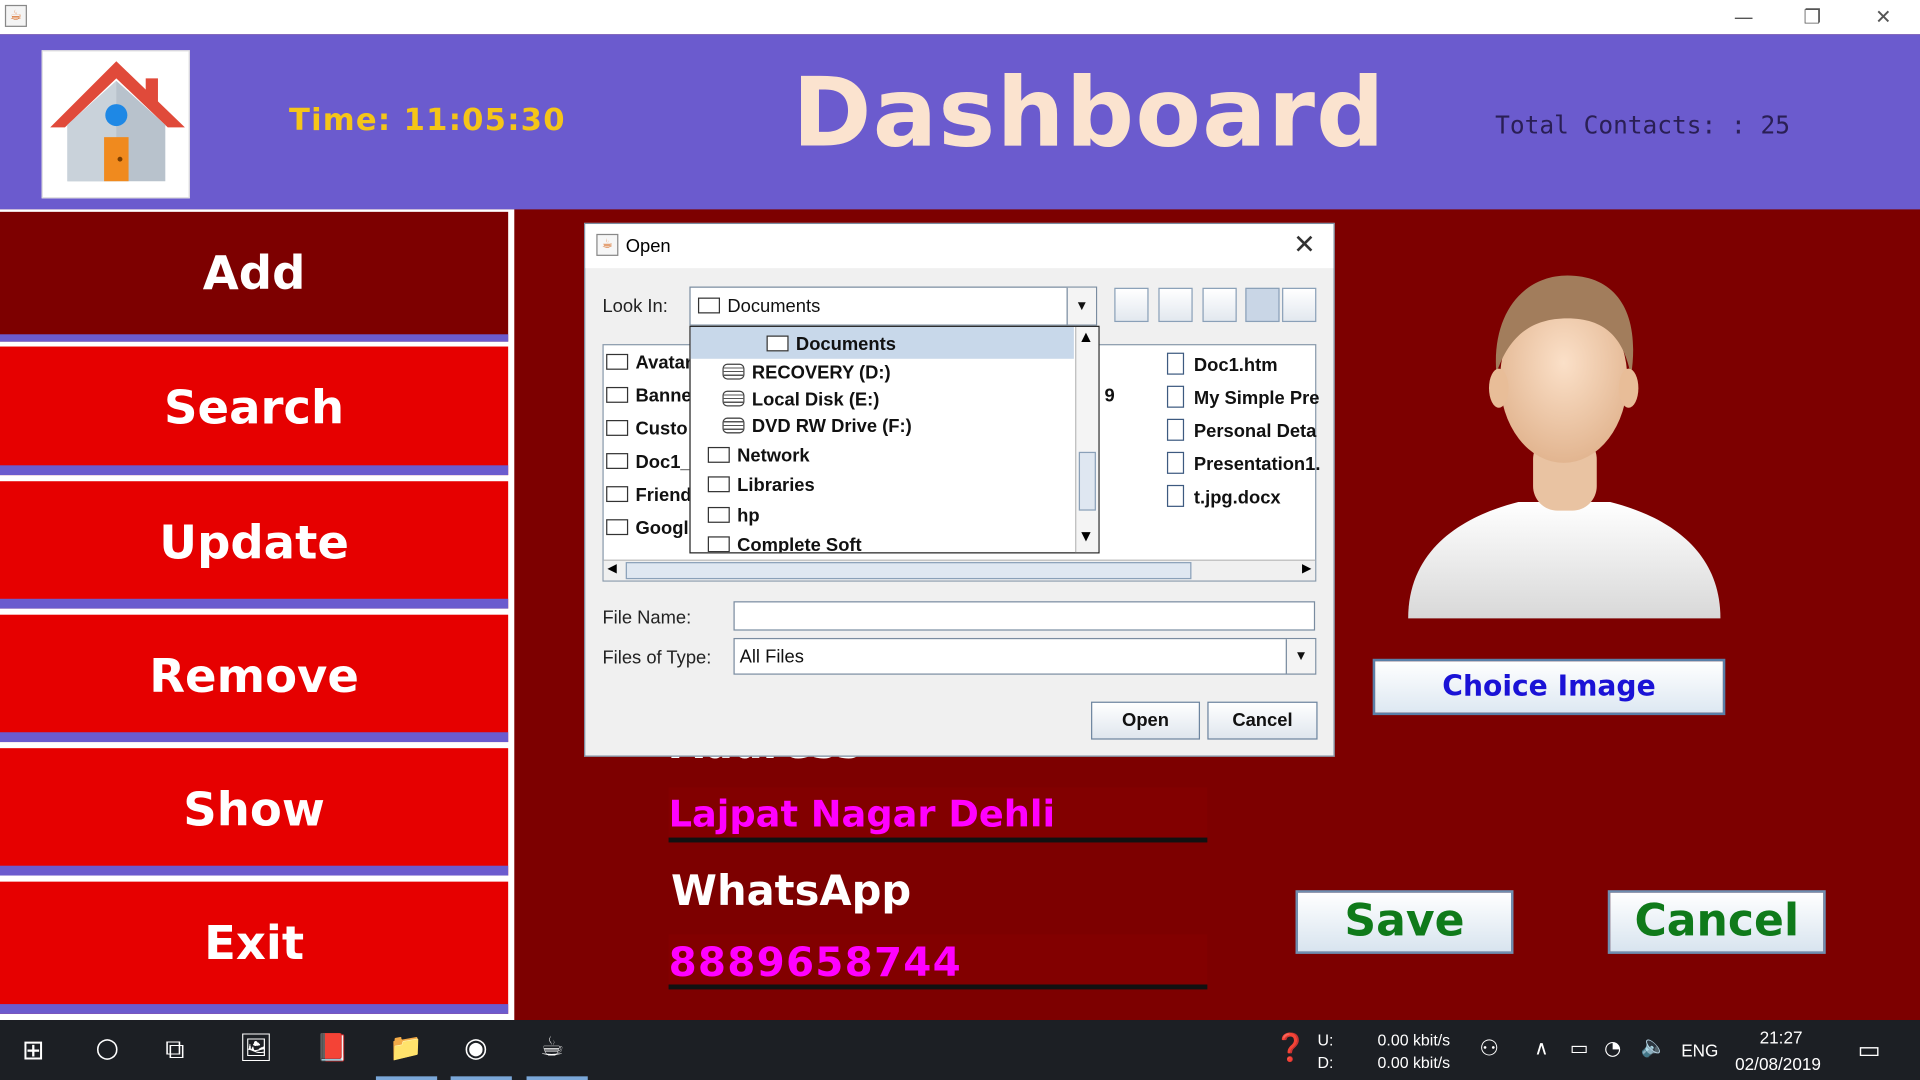  I want to click on file-explorer-icon: 📁, so click(406, 1048).